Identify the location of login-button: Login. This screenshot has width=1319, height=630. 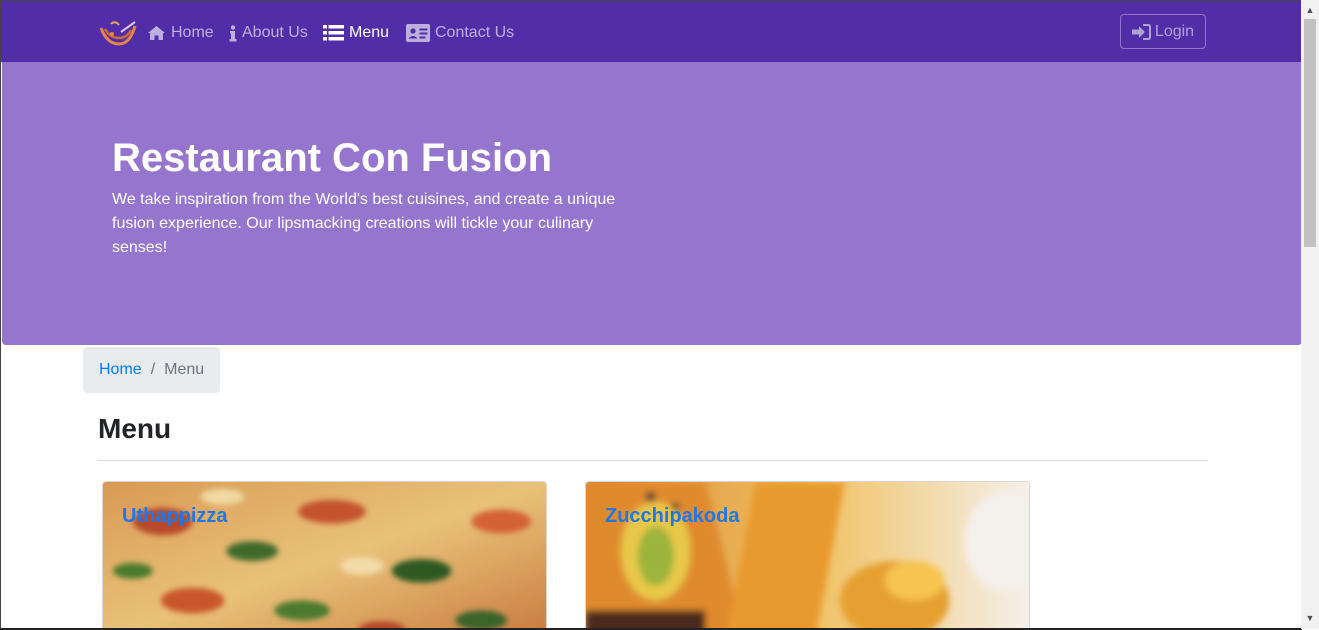
(1163, 31).